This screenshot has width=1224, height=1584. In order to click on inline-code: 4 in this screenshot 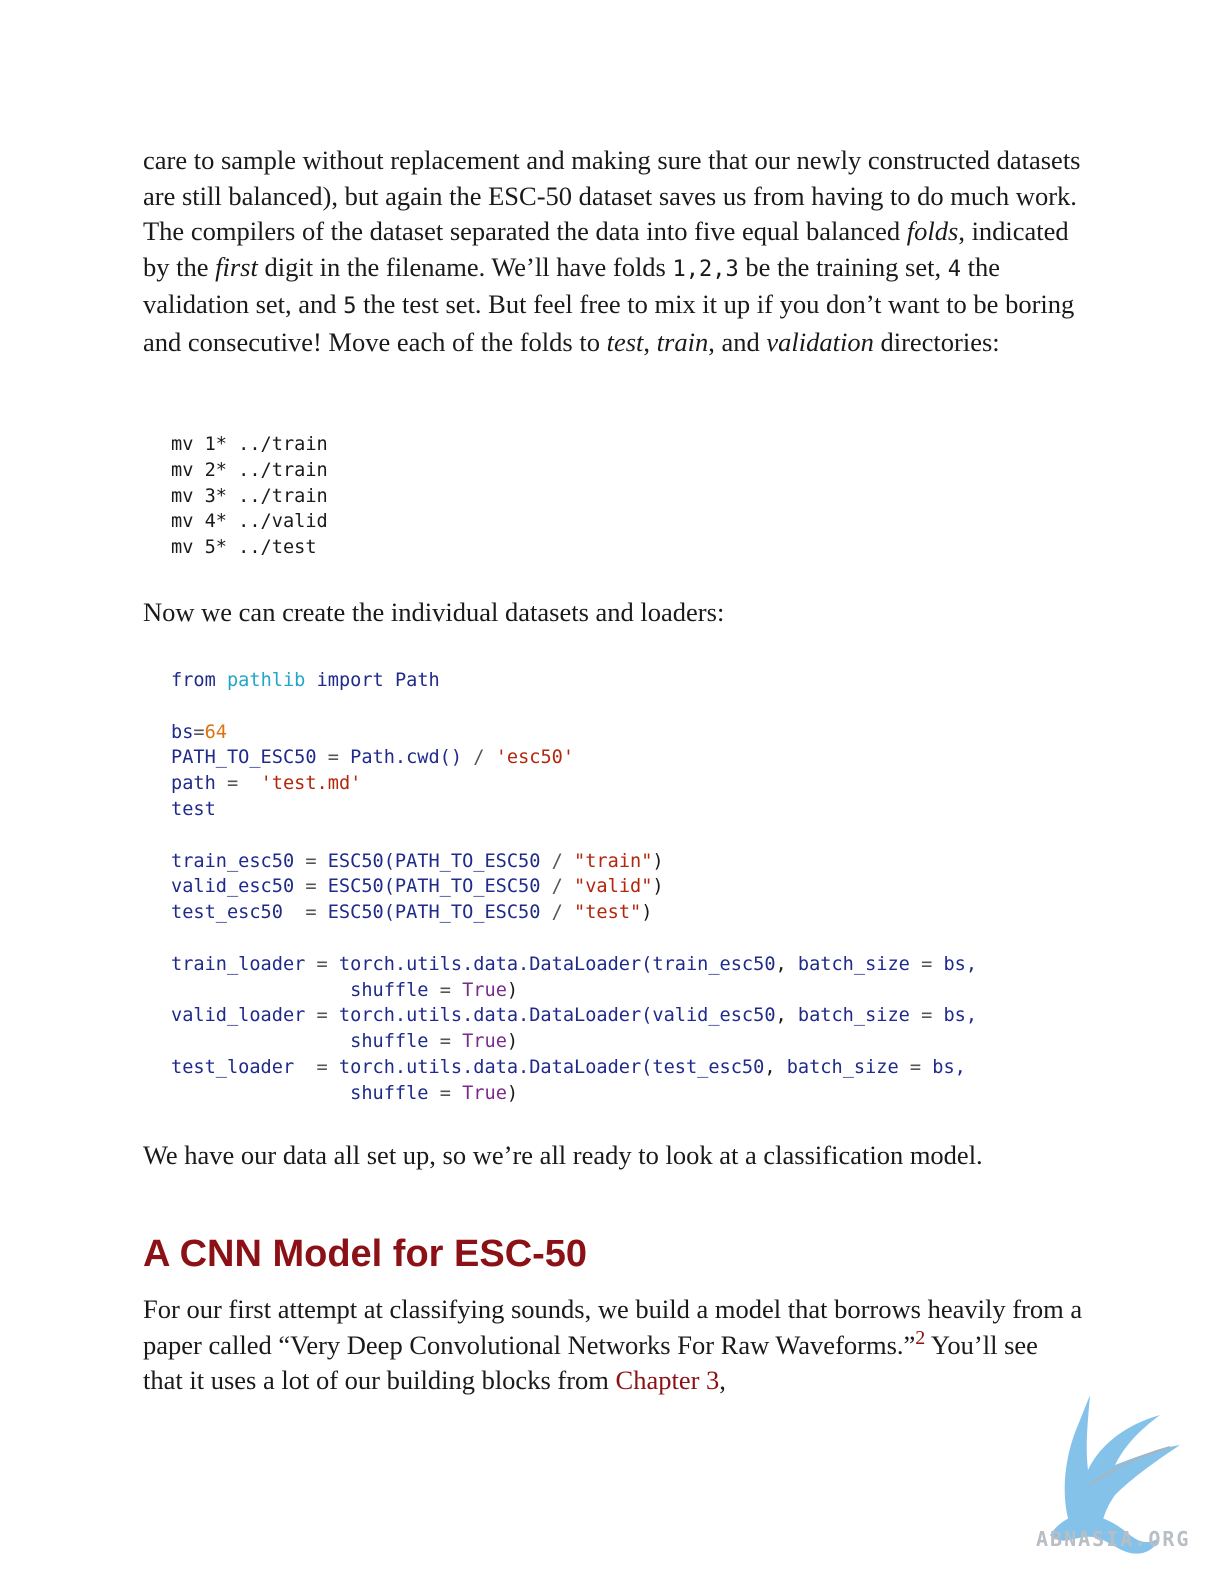, I will do `click(954, 269)`.